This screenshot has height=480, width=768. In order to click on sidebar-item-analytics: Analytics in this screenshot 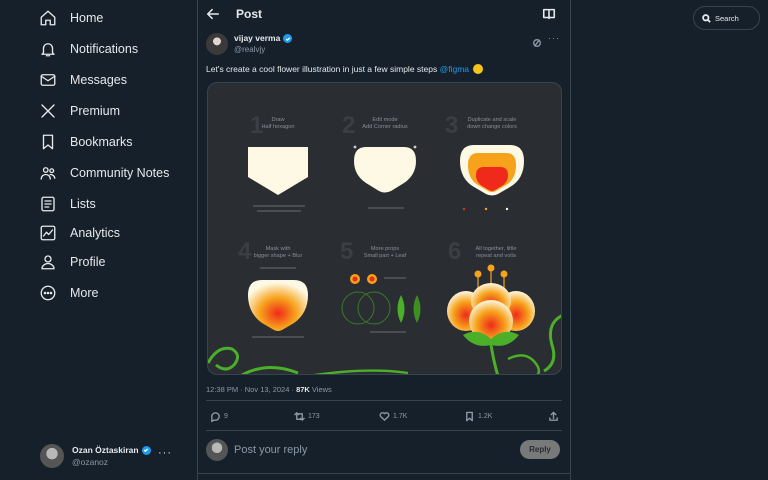, I will do `click(79, 233)`.